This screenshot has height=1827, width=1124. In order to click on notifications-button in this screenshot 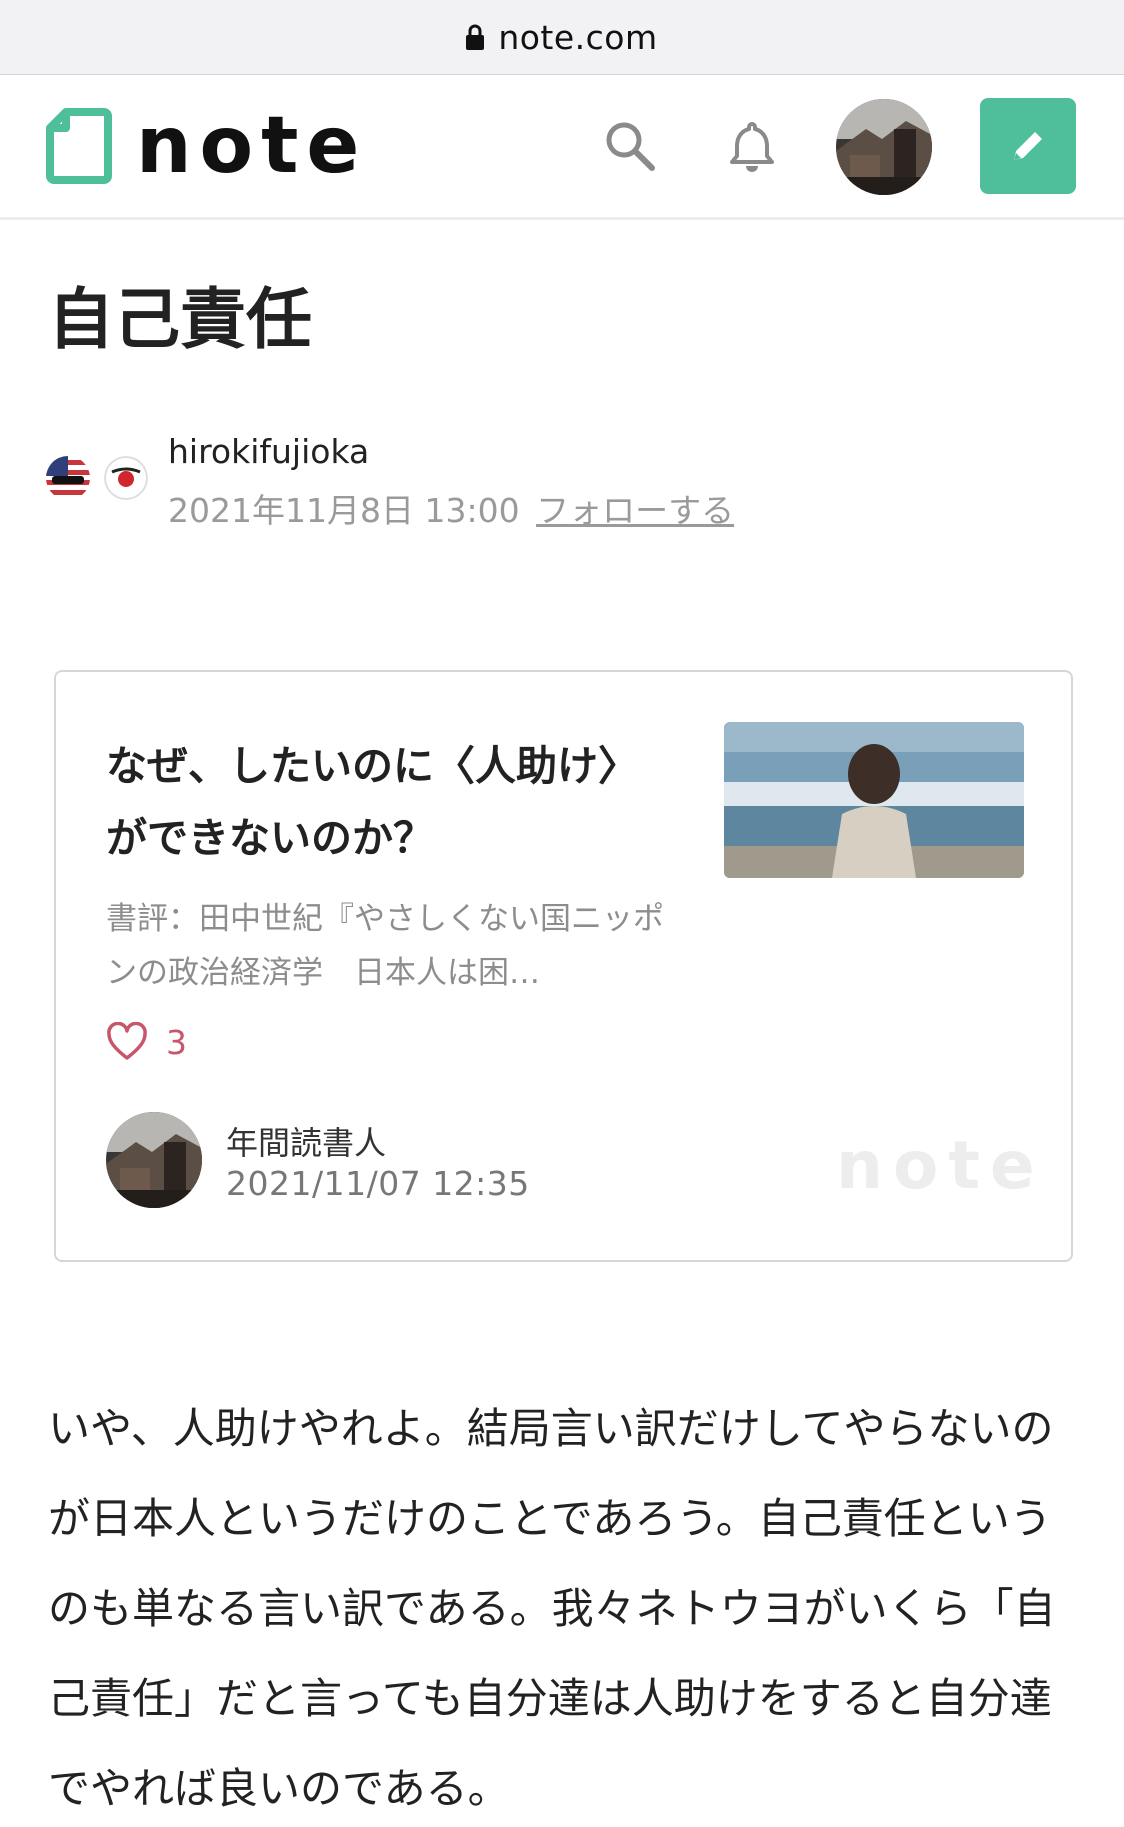, I will do `click(752, 146)`.